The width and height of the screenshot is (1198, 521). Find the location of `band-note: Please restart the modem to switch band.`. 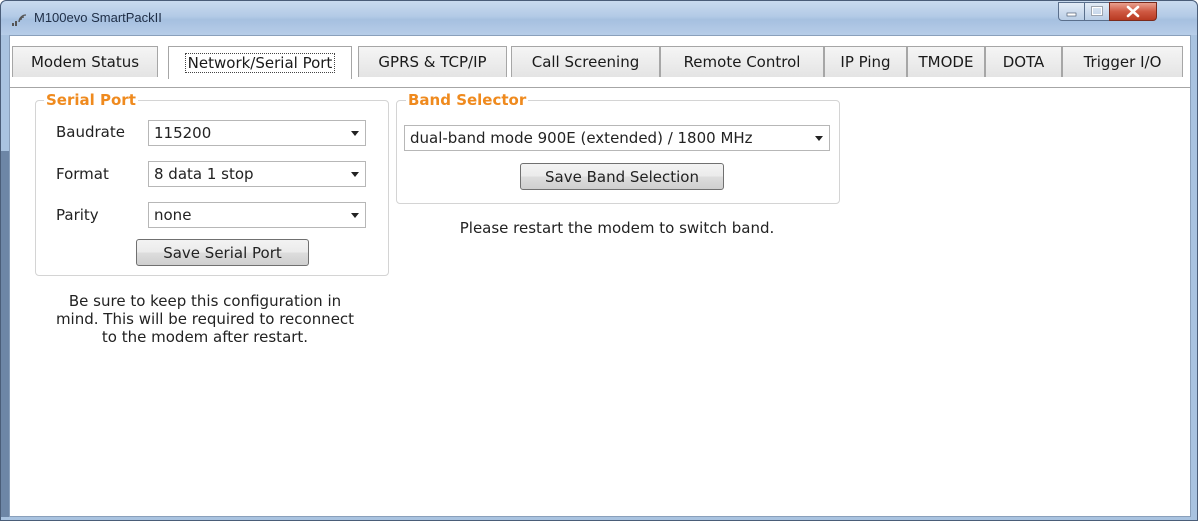

band-note: Please restart the modem to switch band. is located at coordinates (617, 228).